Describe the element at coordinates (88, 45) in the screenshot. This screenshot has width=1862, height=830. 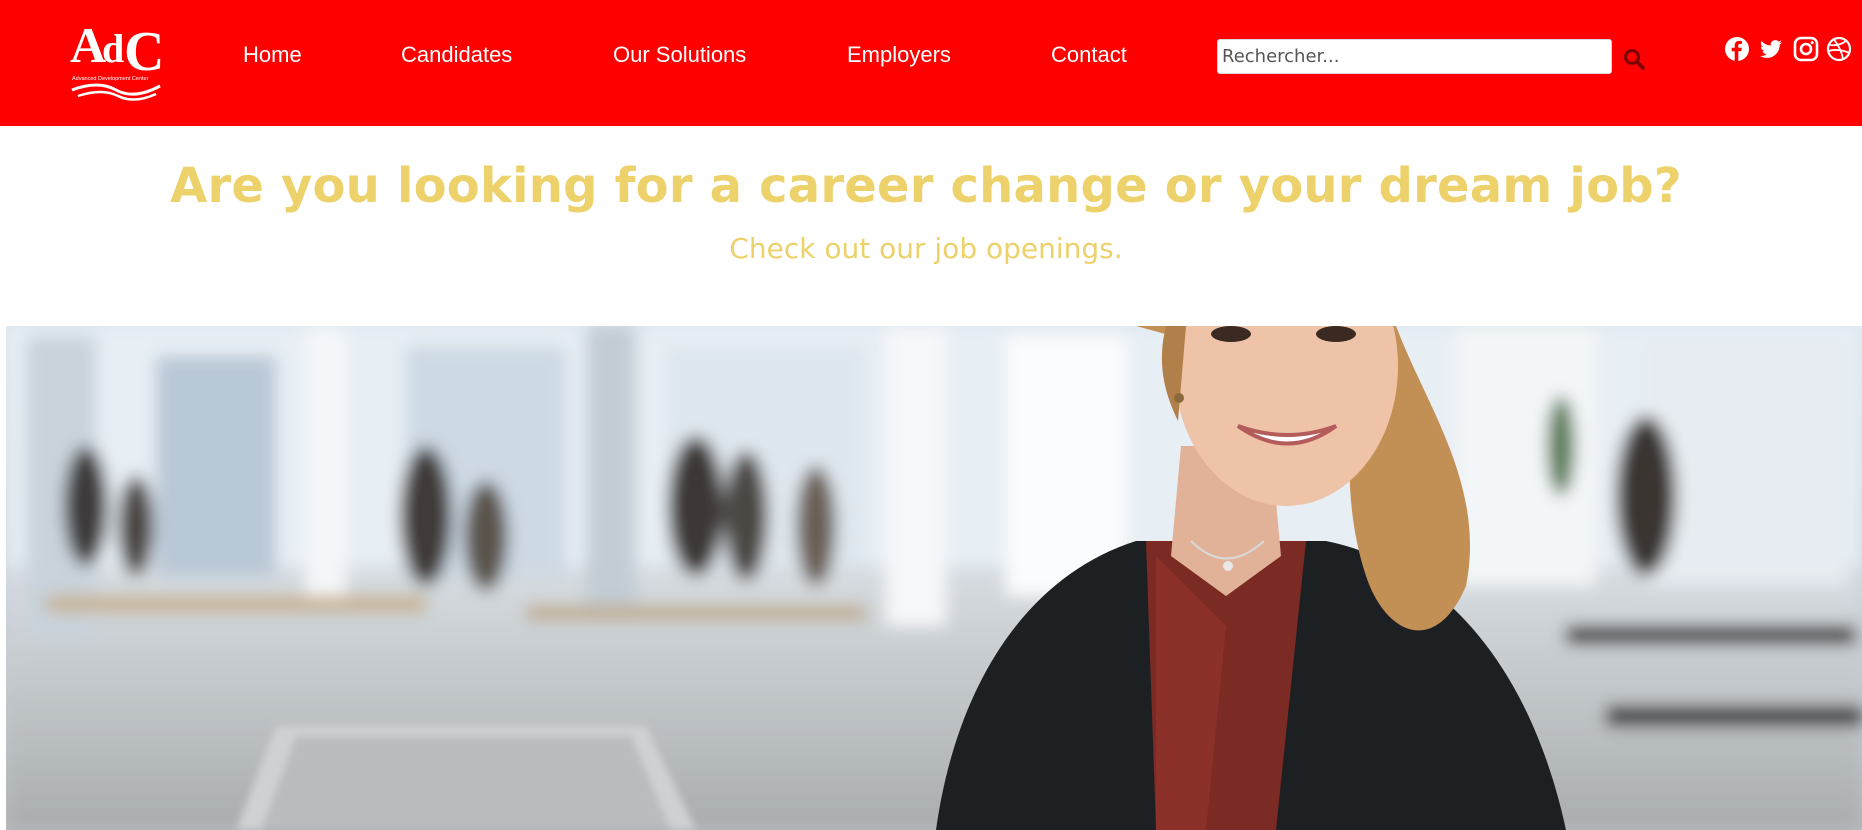
I see `svg-text: A` at that location.